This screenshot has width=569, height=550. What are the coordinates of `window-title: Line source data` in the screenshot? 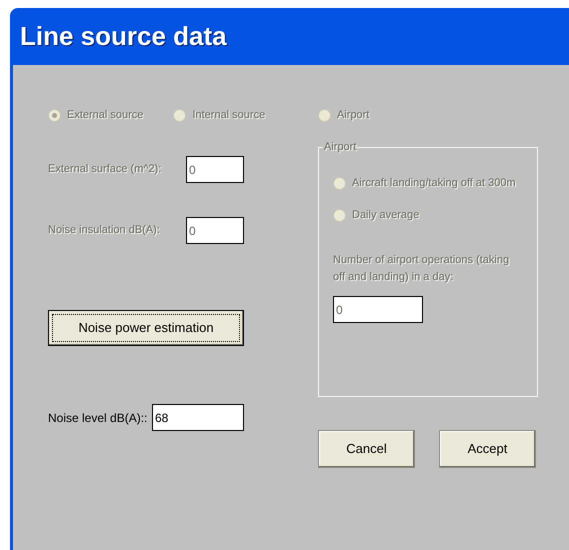 It's located at (123, 36).